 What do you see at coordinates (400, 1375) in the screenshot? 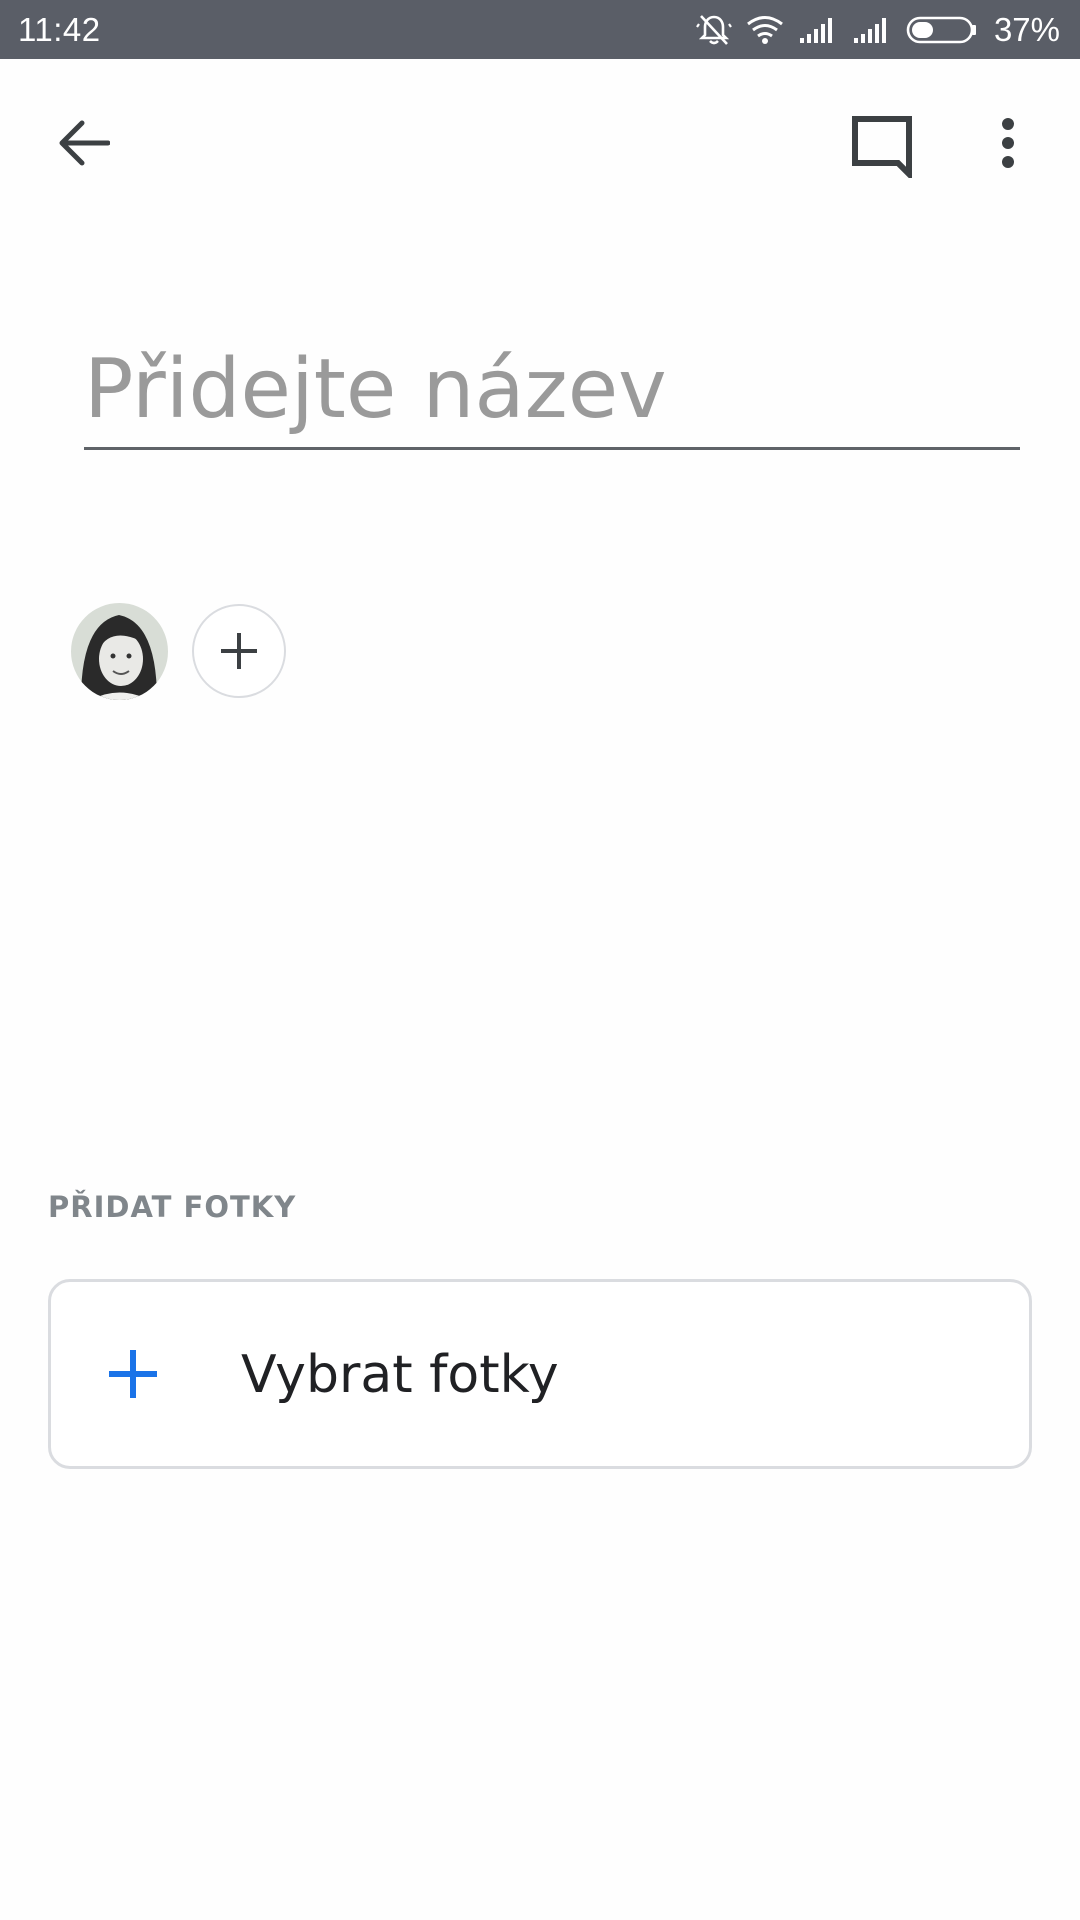
I see `select-photos-label: Vybrat fotky` at bounding box center [400, 1375].